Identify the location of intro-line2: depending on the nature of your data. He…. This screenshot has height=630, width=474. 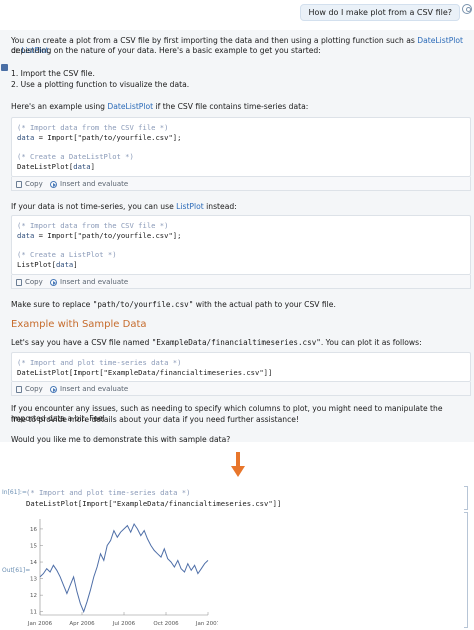
(166, 50).